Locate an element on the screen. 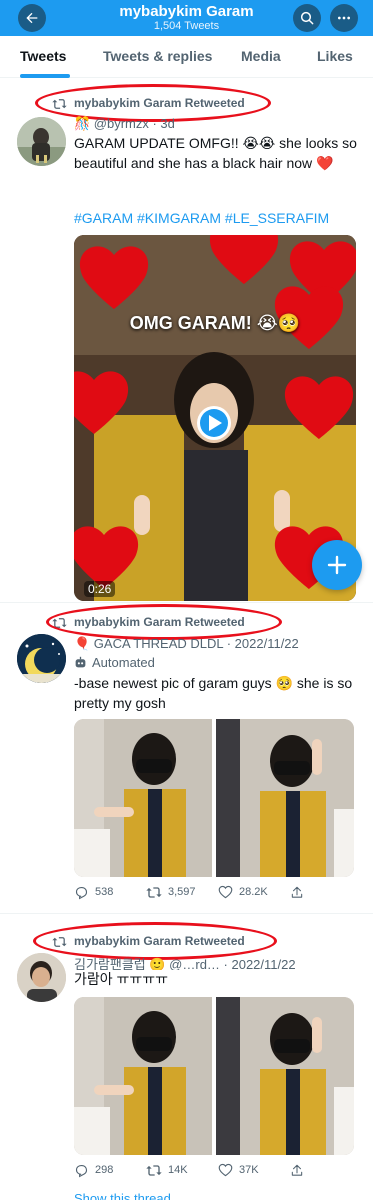 The width and height of the screenshot is (373, 1200). compose-button is located at coordinates (337, 565).